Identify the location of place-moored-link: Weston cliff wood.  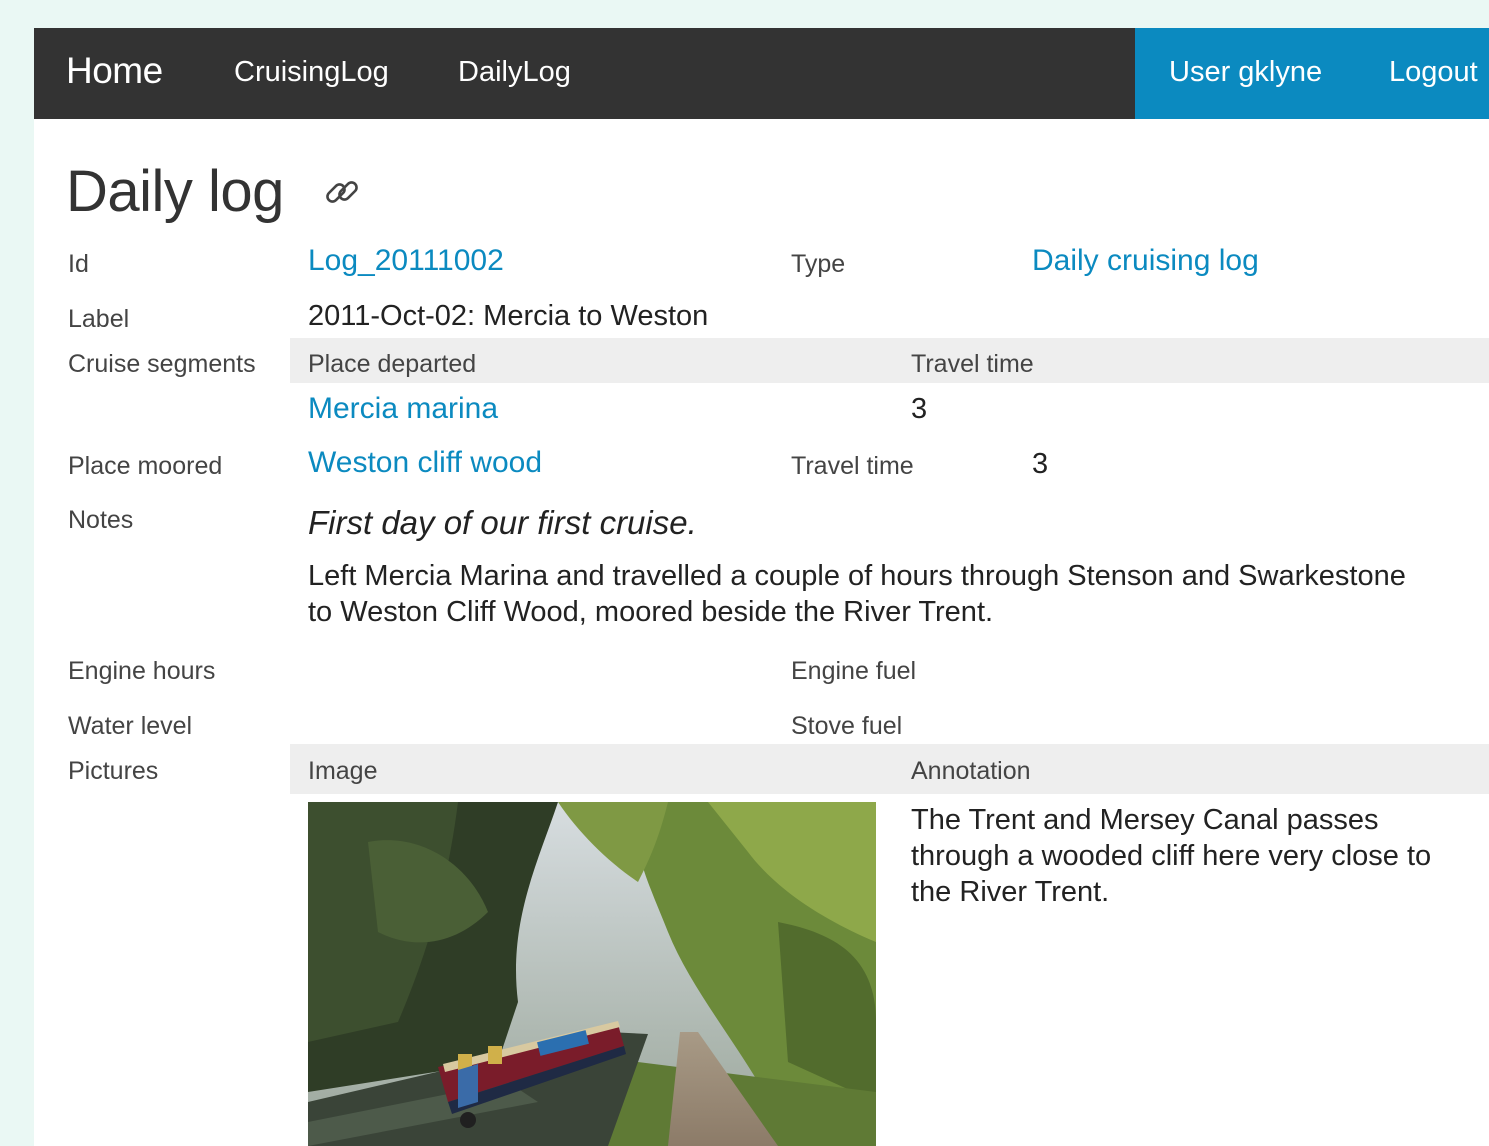
(425, 463).